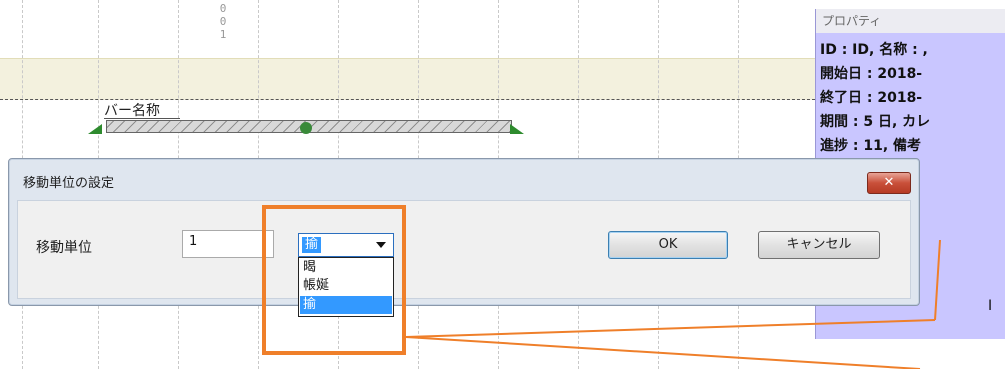 The width and height of the screenshot is (1005, 369). Describe the element at coordinates (668, 245) in the screenshot. I see `ok-button: OK` at that location.